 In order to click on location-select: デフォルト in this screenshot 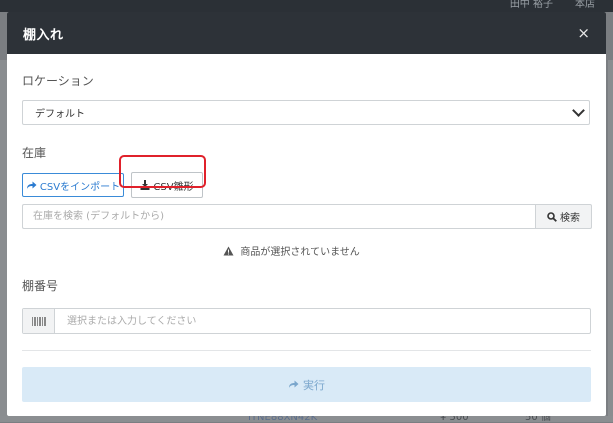, I will do `click(306, 112)`.